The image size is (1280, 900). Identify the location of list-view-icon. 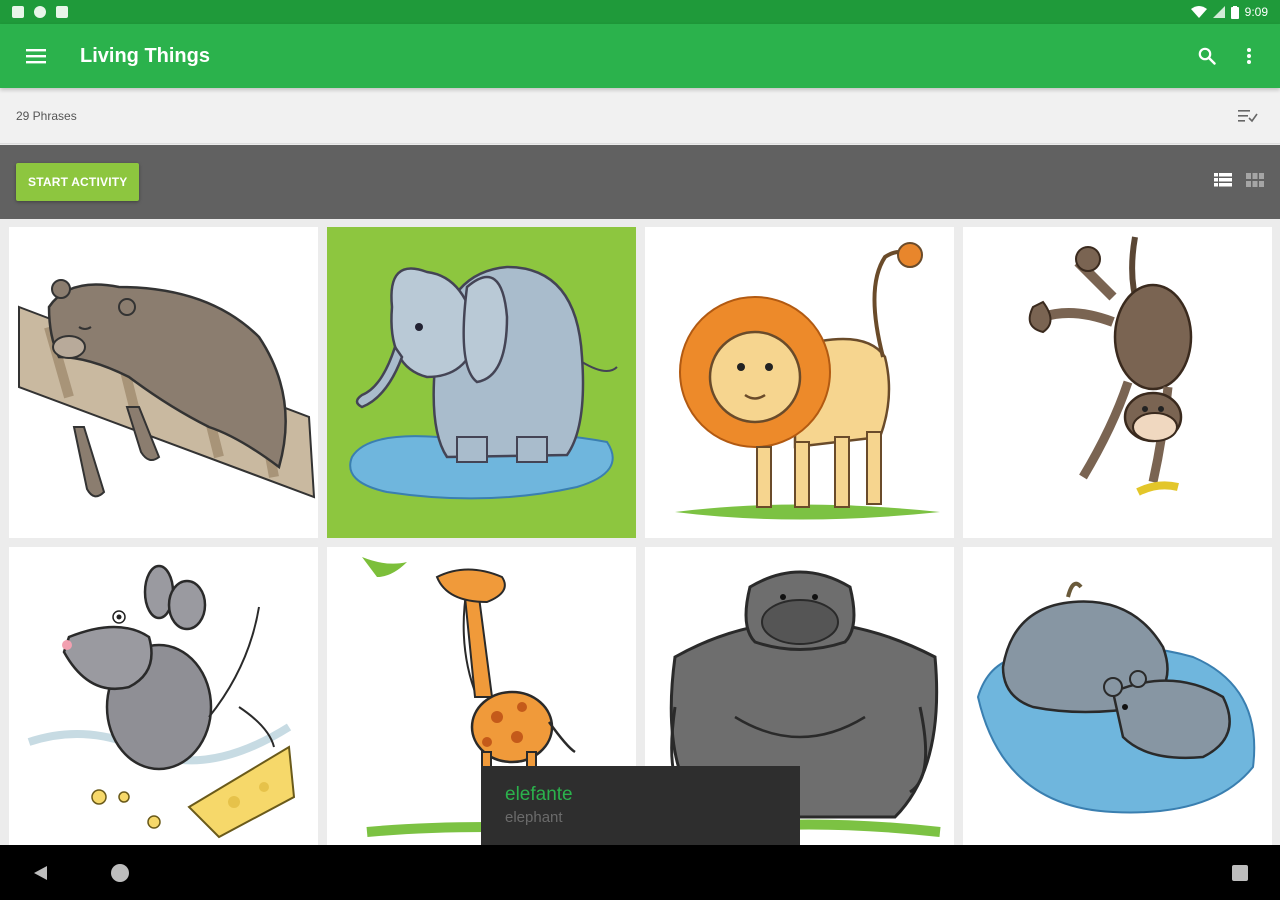
(1223, 179).